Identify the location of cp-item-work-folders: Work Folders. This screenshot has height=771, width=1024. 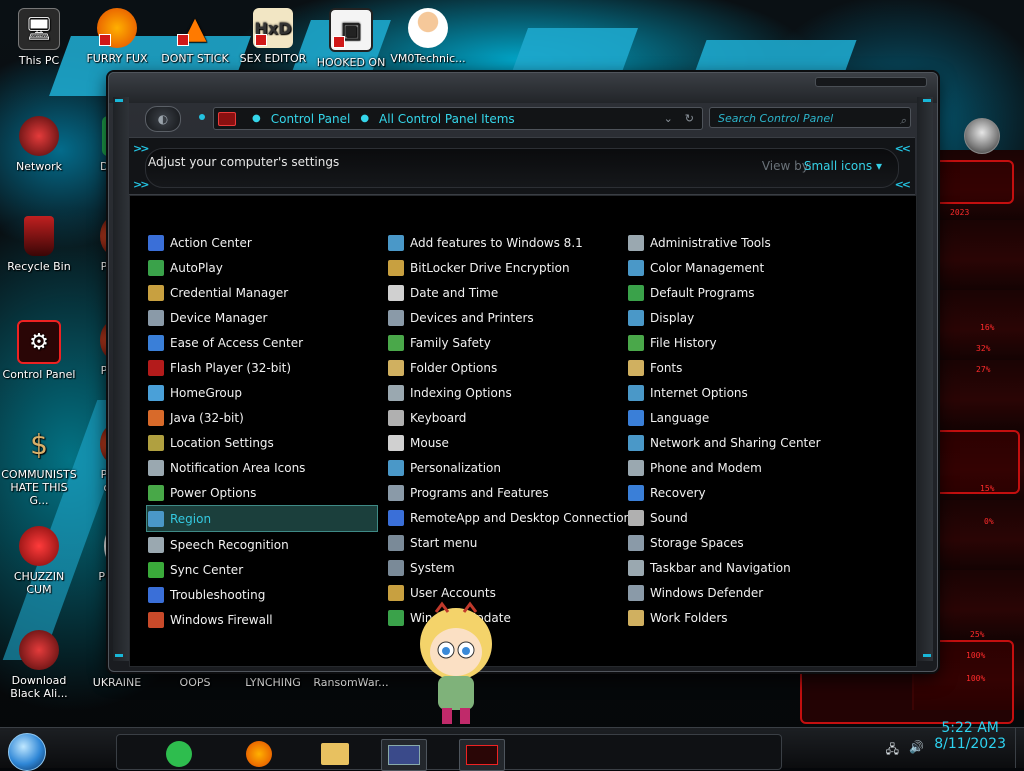
(738, 617).